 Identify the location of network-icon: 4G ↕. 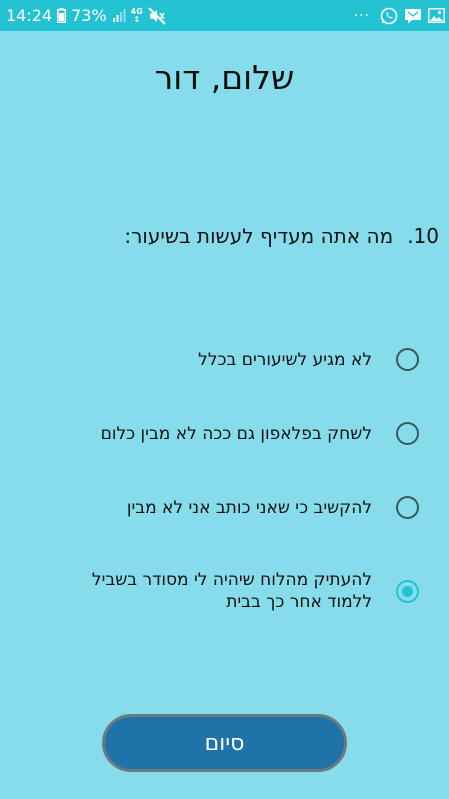
(136, 15).